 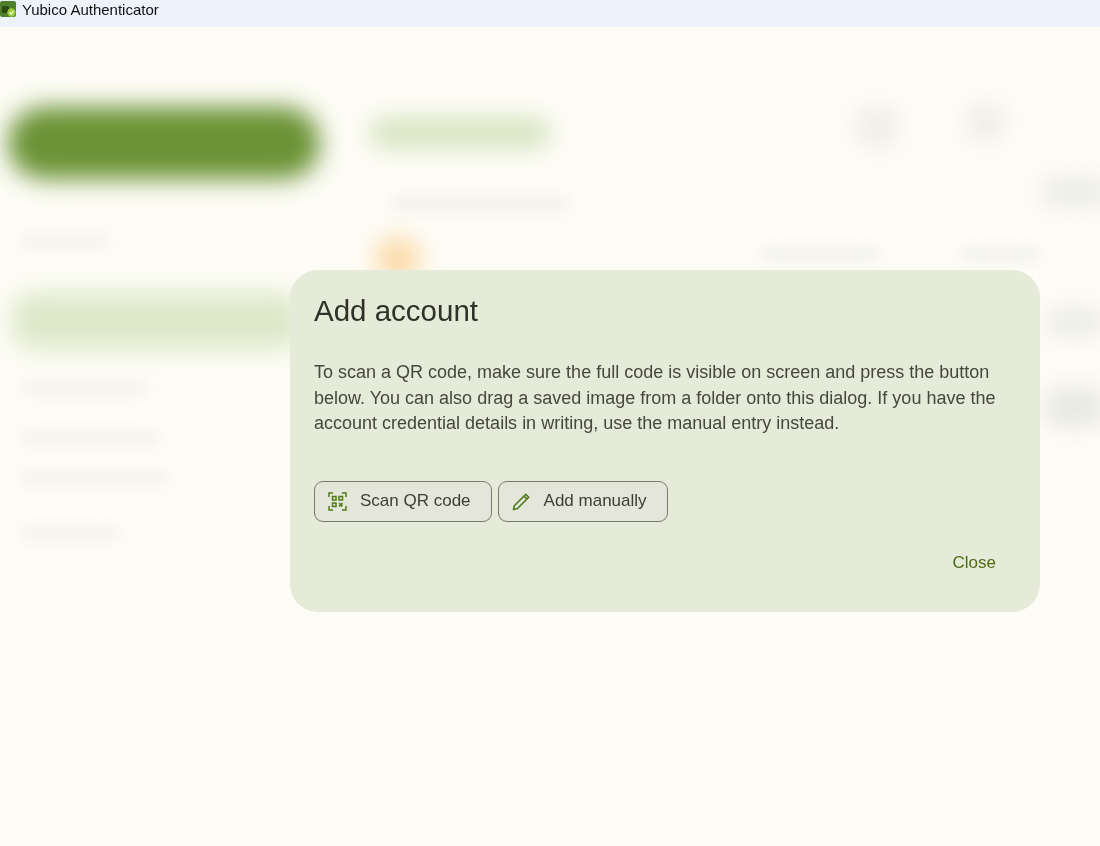 What do you see at coordinates (655, 398) in the screenshot?
I see `dialog-message: To scan a QR code, make sure the full code is visible on screen and press the button below. You can also drag a saved image from a folder onto this dialog. If you have the account credential details in writing, use the manual entry instead.` at bounding box center [655, 398].